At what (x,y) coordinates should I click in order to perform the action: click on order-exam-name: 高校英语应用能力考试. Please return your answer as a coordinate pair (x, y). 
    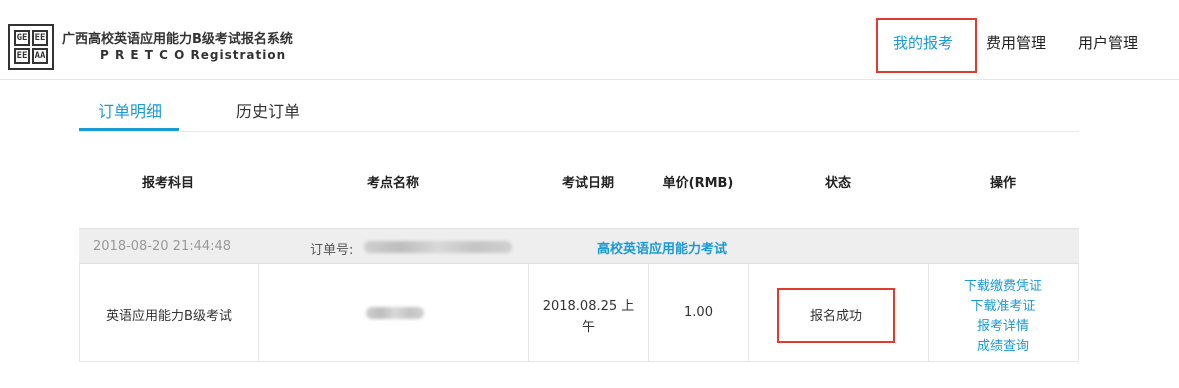
    Looking at the image, I should click on (662, 247).